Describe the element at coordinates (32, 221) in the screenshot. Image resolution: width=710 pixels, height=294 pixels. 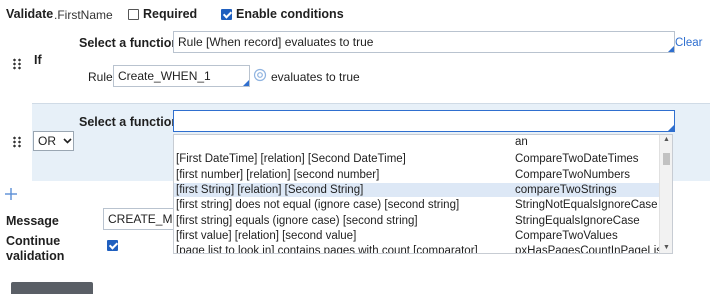
I see `message-label: Message` at that location.